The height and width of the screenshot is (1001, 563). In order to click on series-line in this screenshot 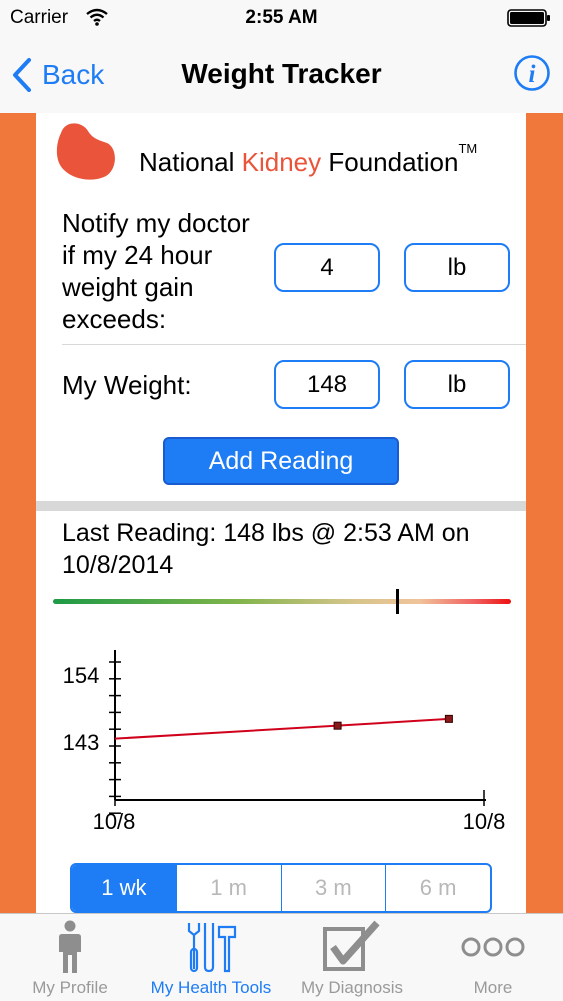, I will do `click(281, 728)`.